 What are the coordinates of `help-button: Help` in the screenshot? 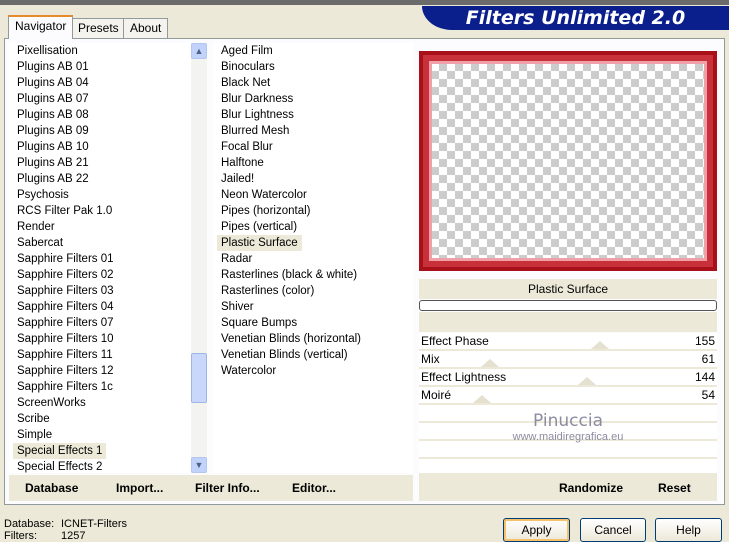 It's located at (688, 530).